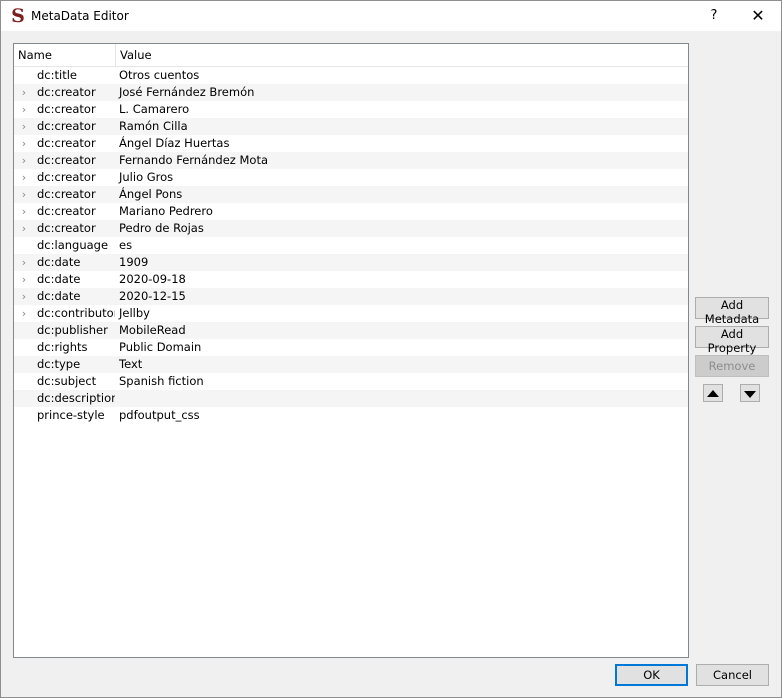  I want to click on tree-row: › dc:creator Julio Gros, so click(351, 177).